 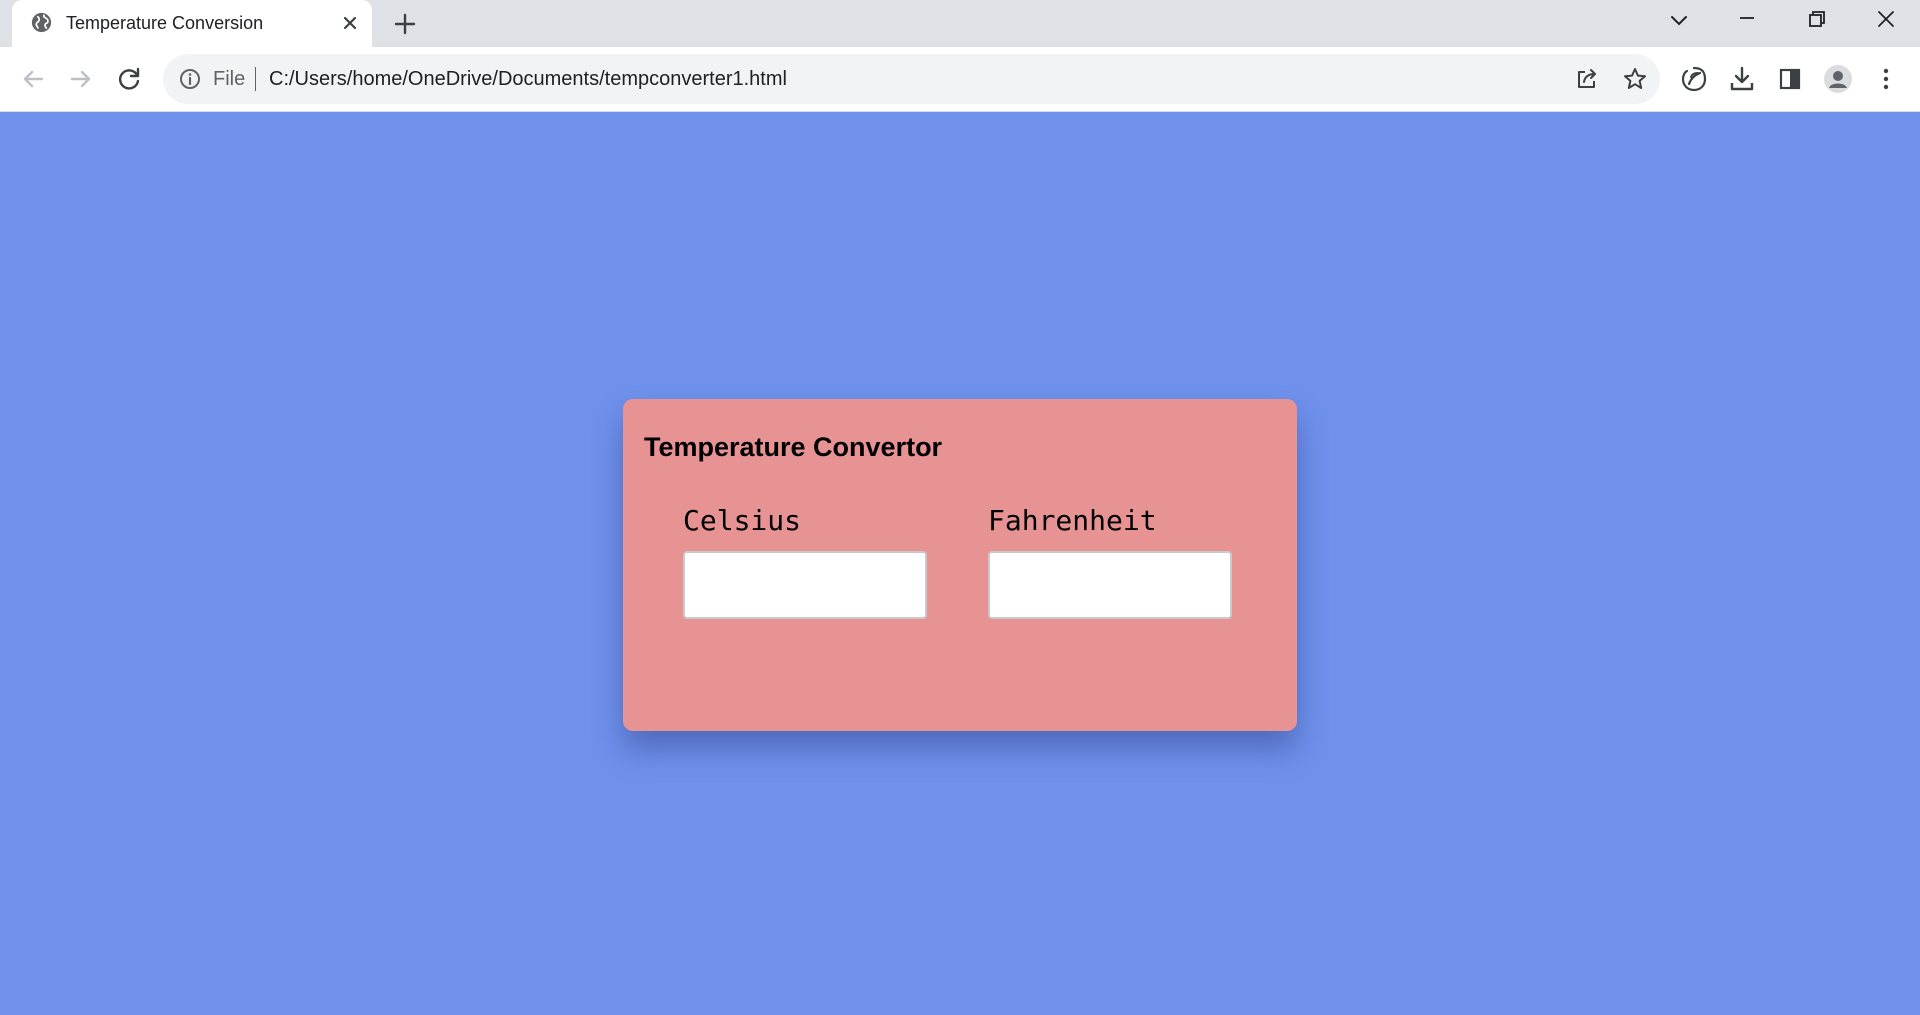 I want to click on kebab-menu-icon, so click(x=1886, y=79).